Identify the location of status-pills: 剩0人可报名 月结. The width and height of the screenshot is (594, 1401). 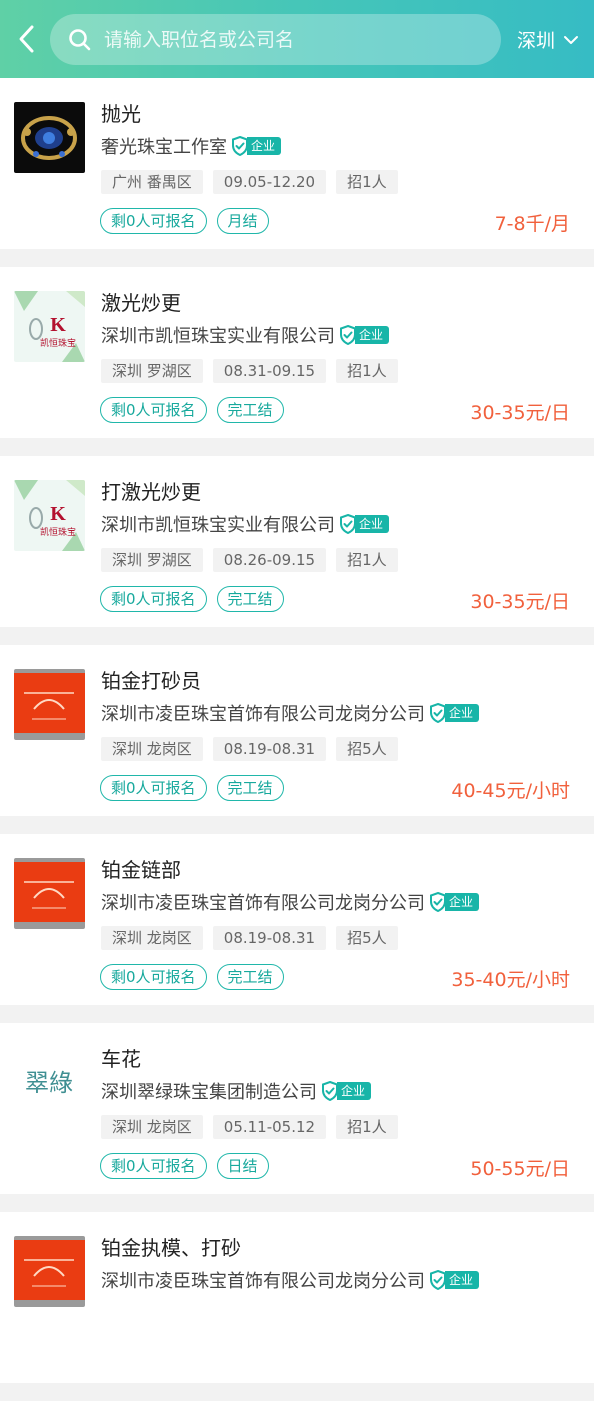
(189, 221).